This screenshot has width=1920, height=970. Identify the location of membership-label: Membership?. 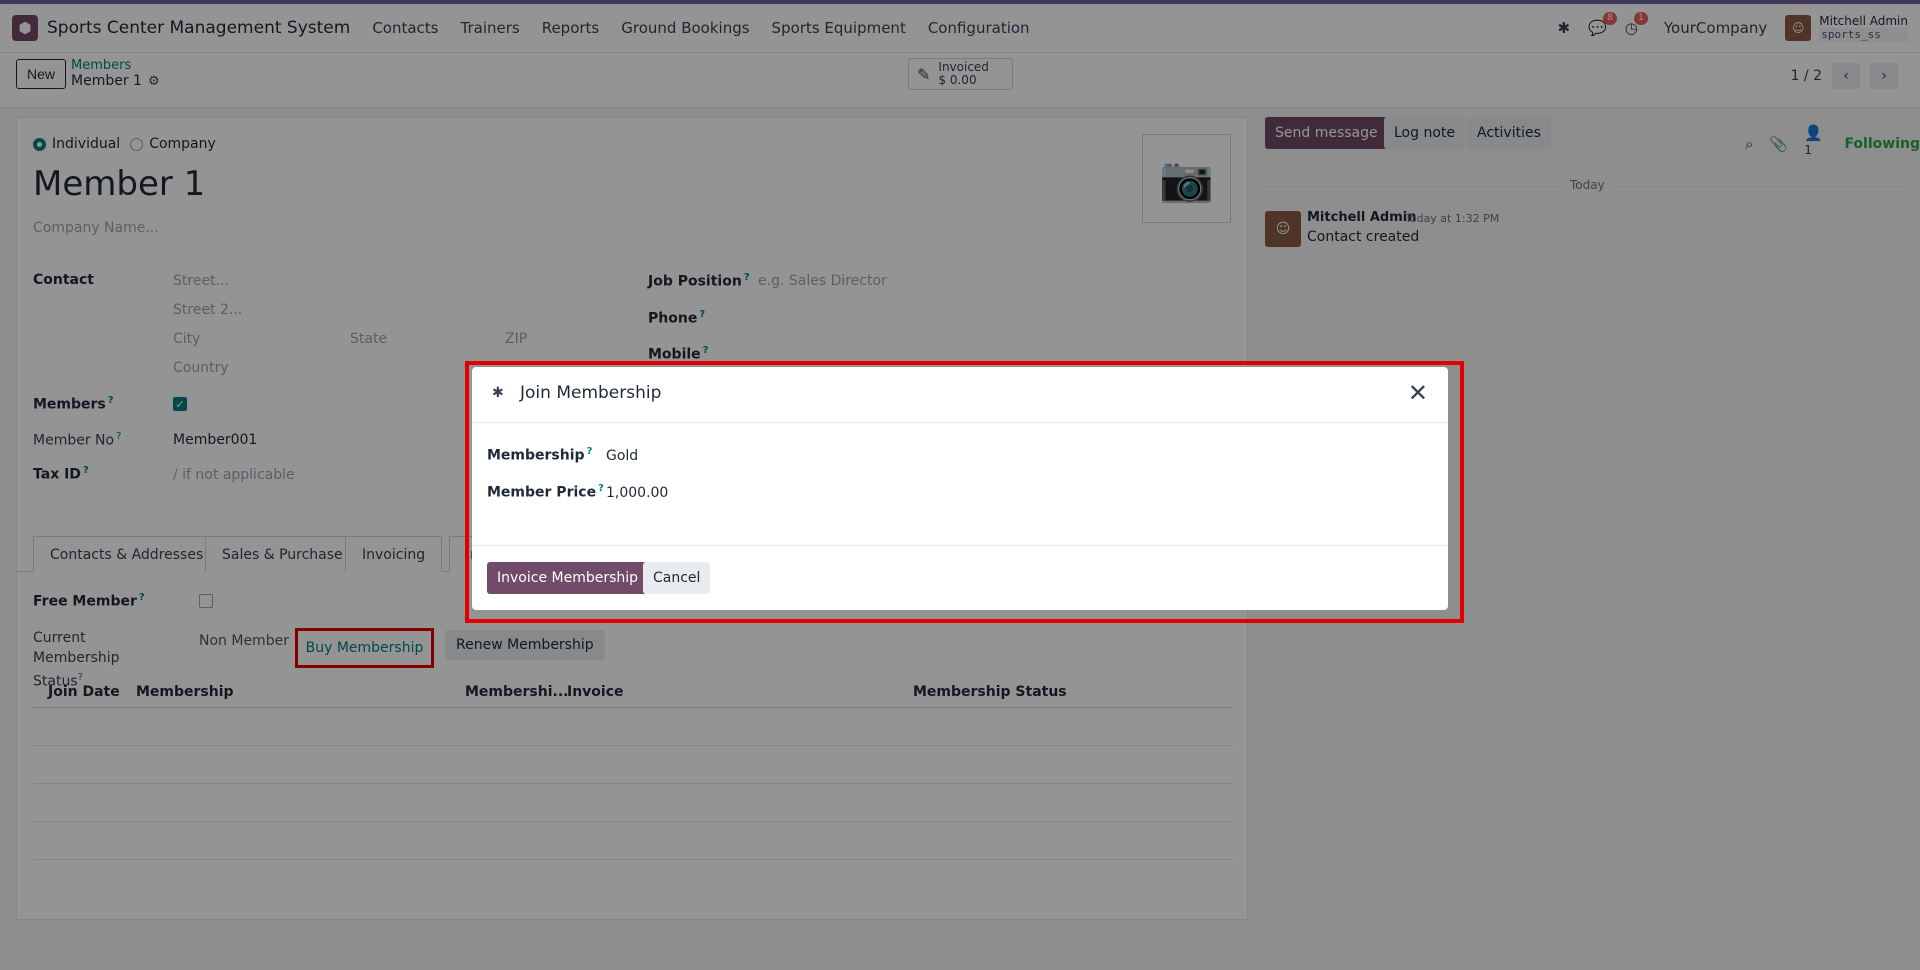
(539, 455).